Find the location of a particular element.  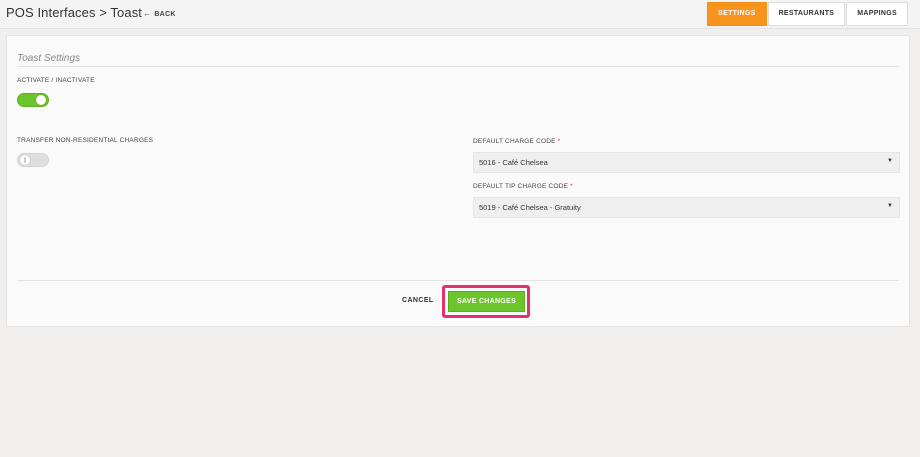

page-title: POS Interfaces > Toast is located at coordinates (74, 12).